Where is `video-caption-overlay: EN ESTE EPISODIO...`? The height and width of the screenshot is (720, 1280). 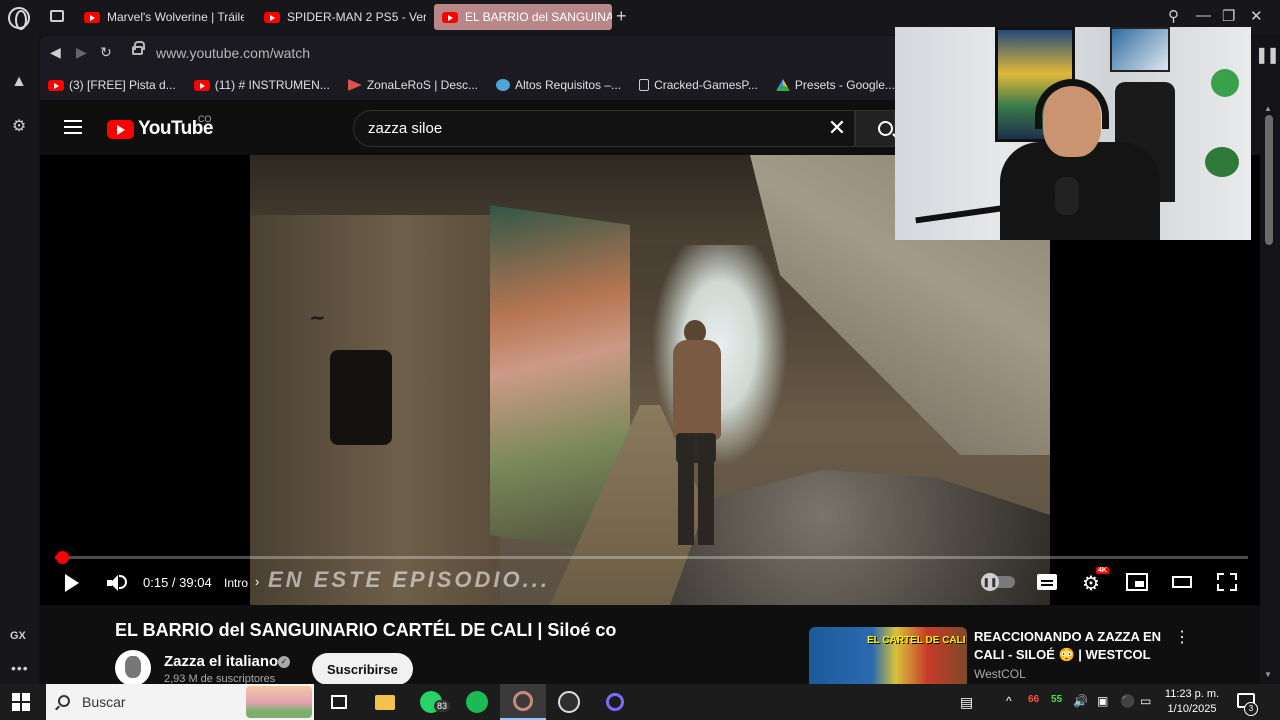 video-caption-overlay: EN ESTE EPISODIO... is located at coordinates (409, 579).